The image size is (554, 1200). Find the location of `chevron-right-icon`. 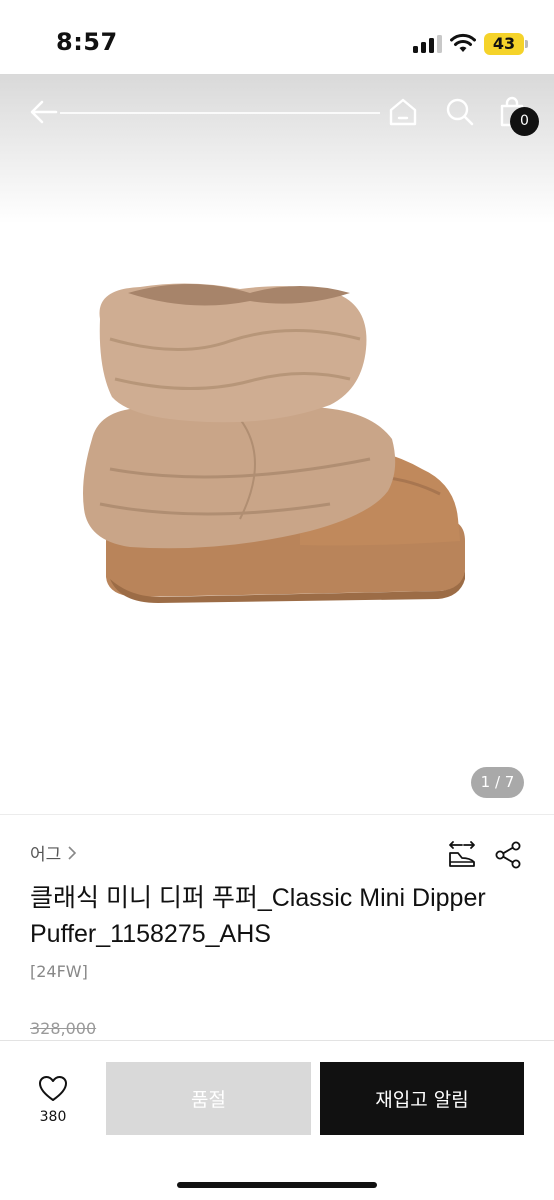

chevron-right-icon is located at coordinates (72, 852).